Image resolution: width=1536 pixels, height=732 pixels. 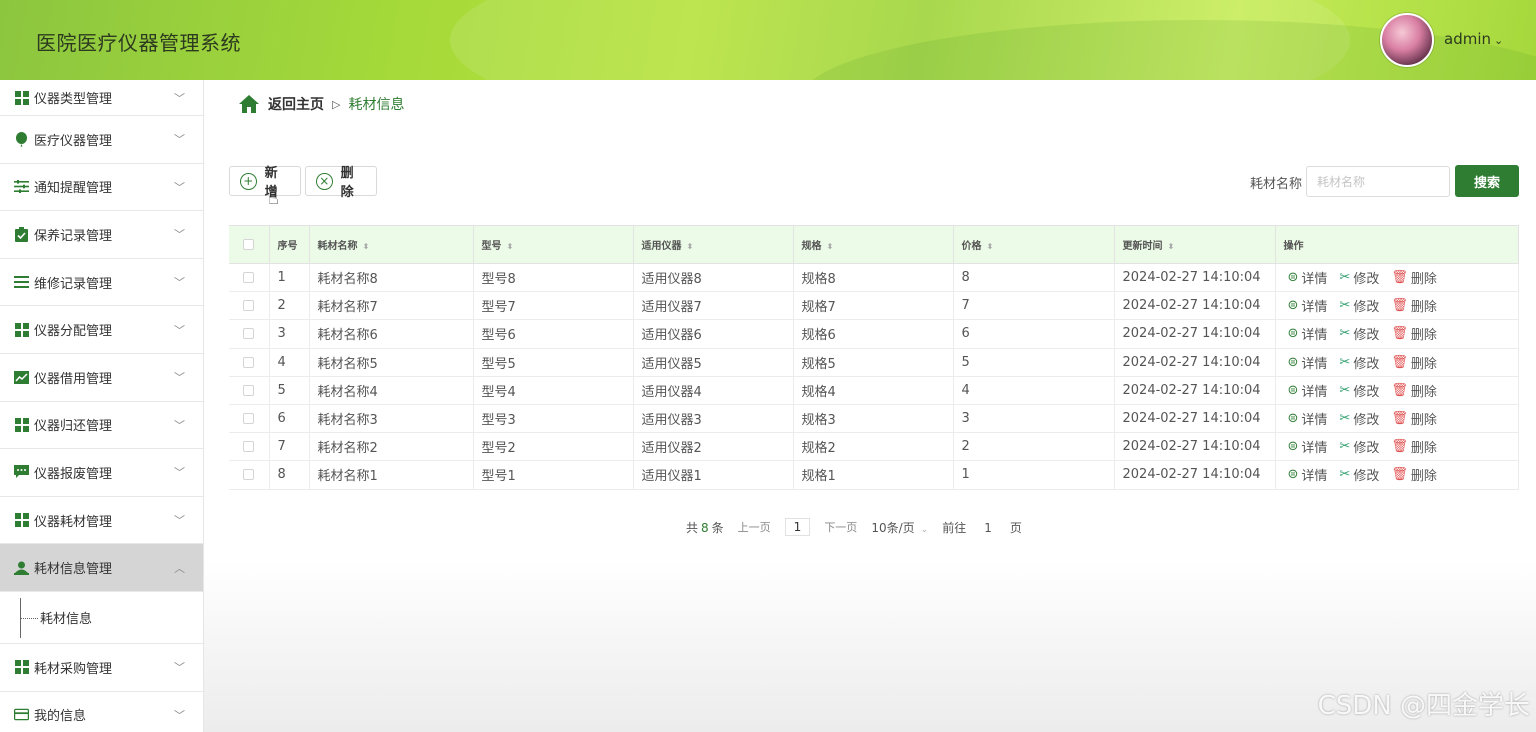 I want to click on sidebar-item: 仪器耗材管理 ﹀, so click(x=101, y=521).